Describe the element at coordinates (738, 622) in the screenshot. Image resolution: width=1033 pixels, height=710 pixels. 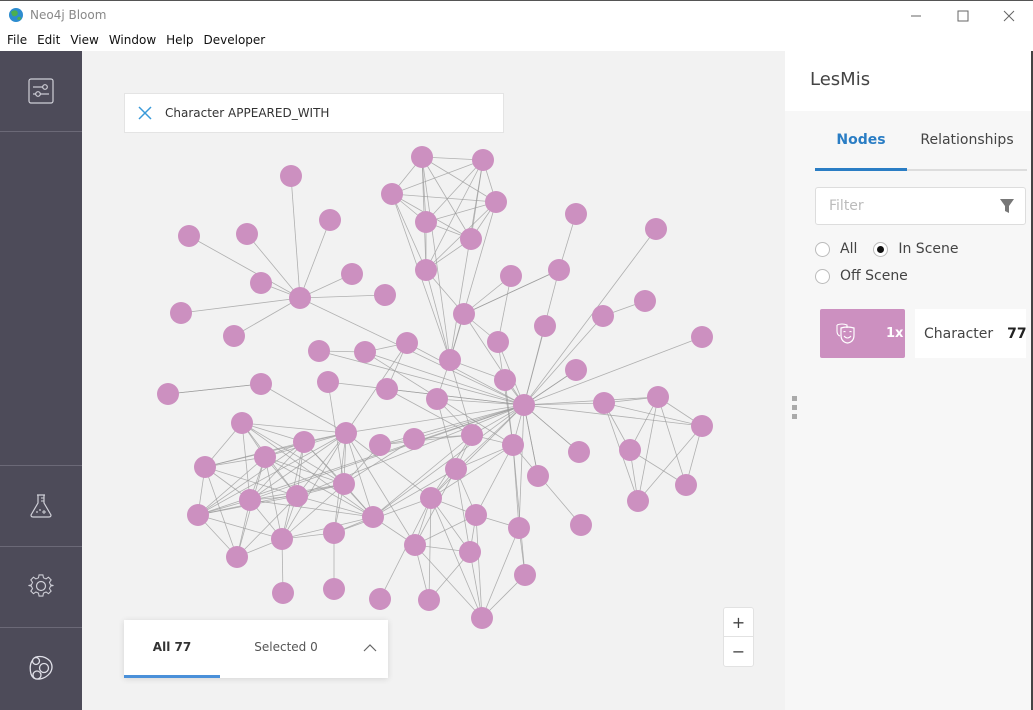
I see `zoom-in-button: +` at that location.